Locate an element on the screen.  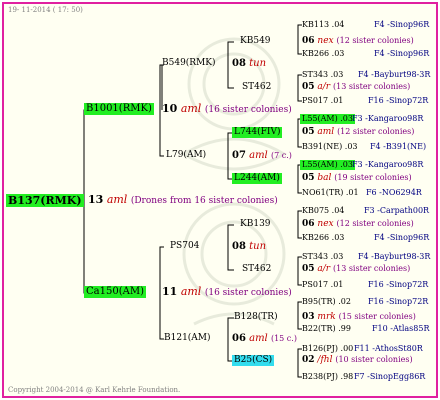
gen3-mark-2: aml is located at coordinates (258, 155).